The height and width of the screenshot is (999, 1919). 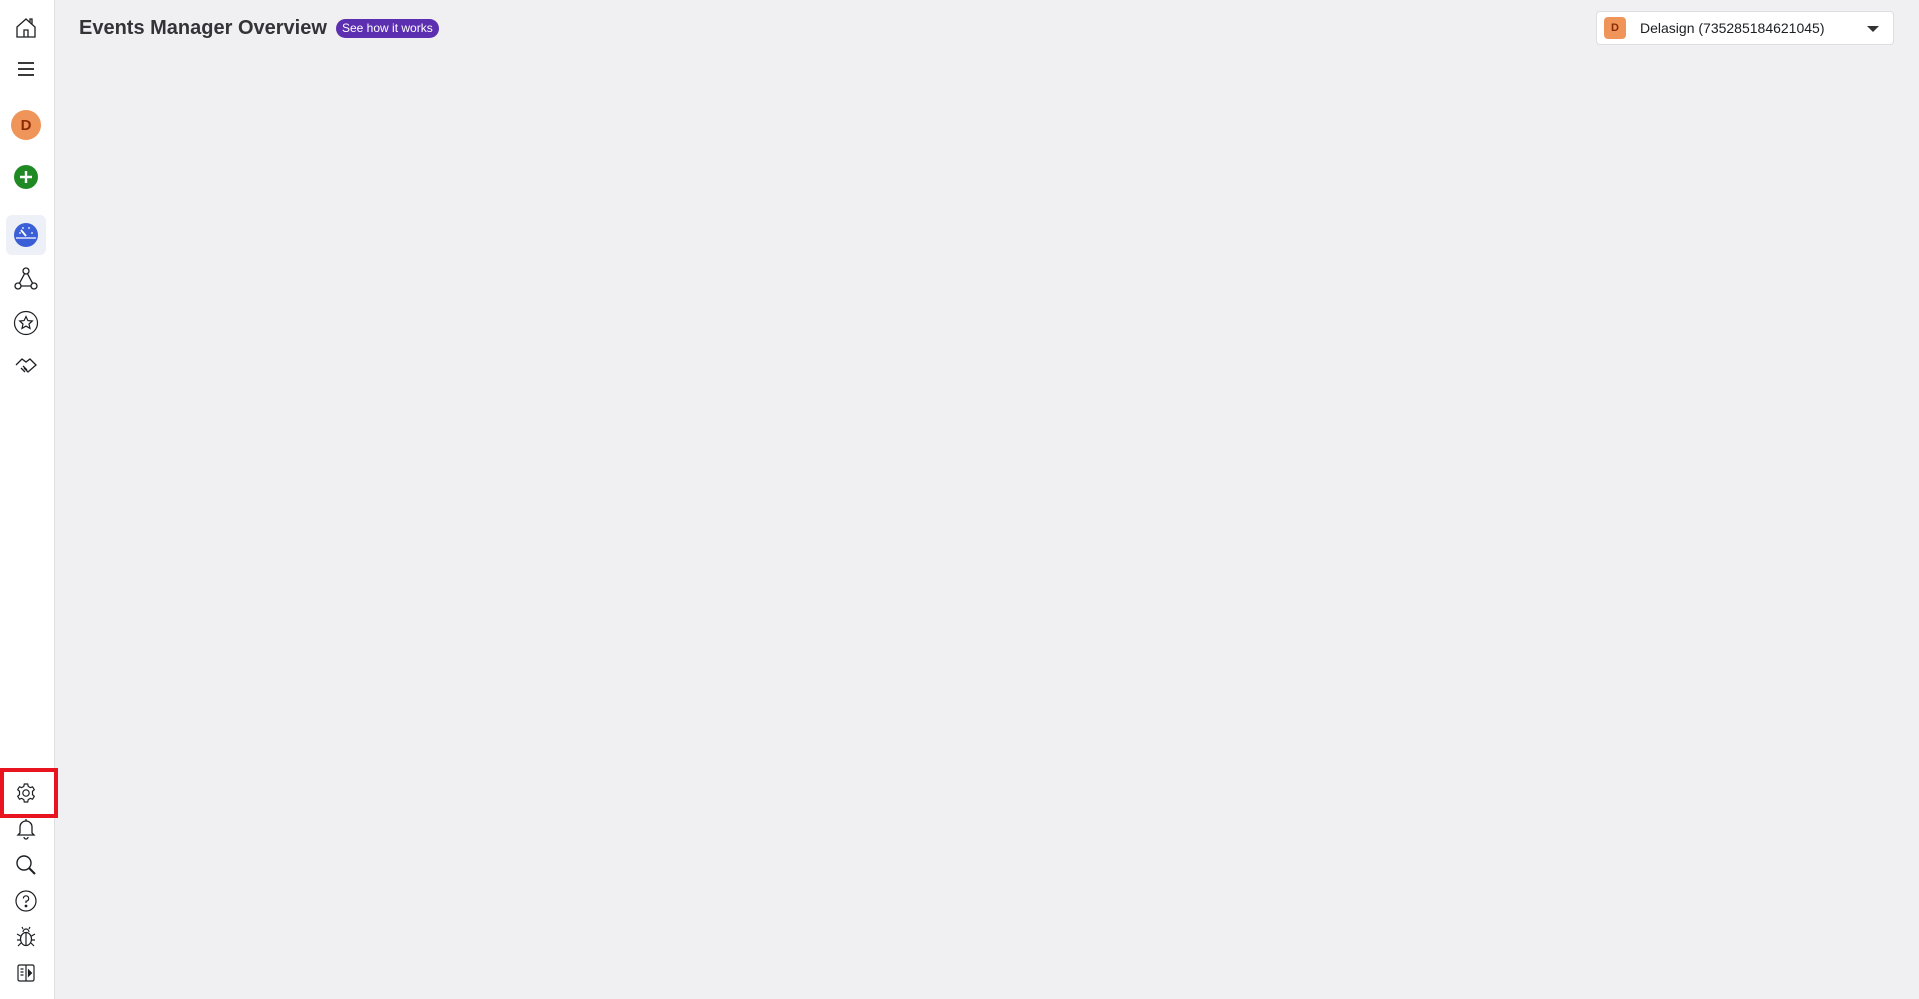 I want to click on bell-icon, so click(x=26, y=829).